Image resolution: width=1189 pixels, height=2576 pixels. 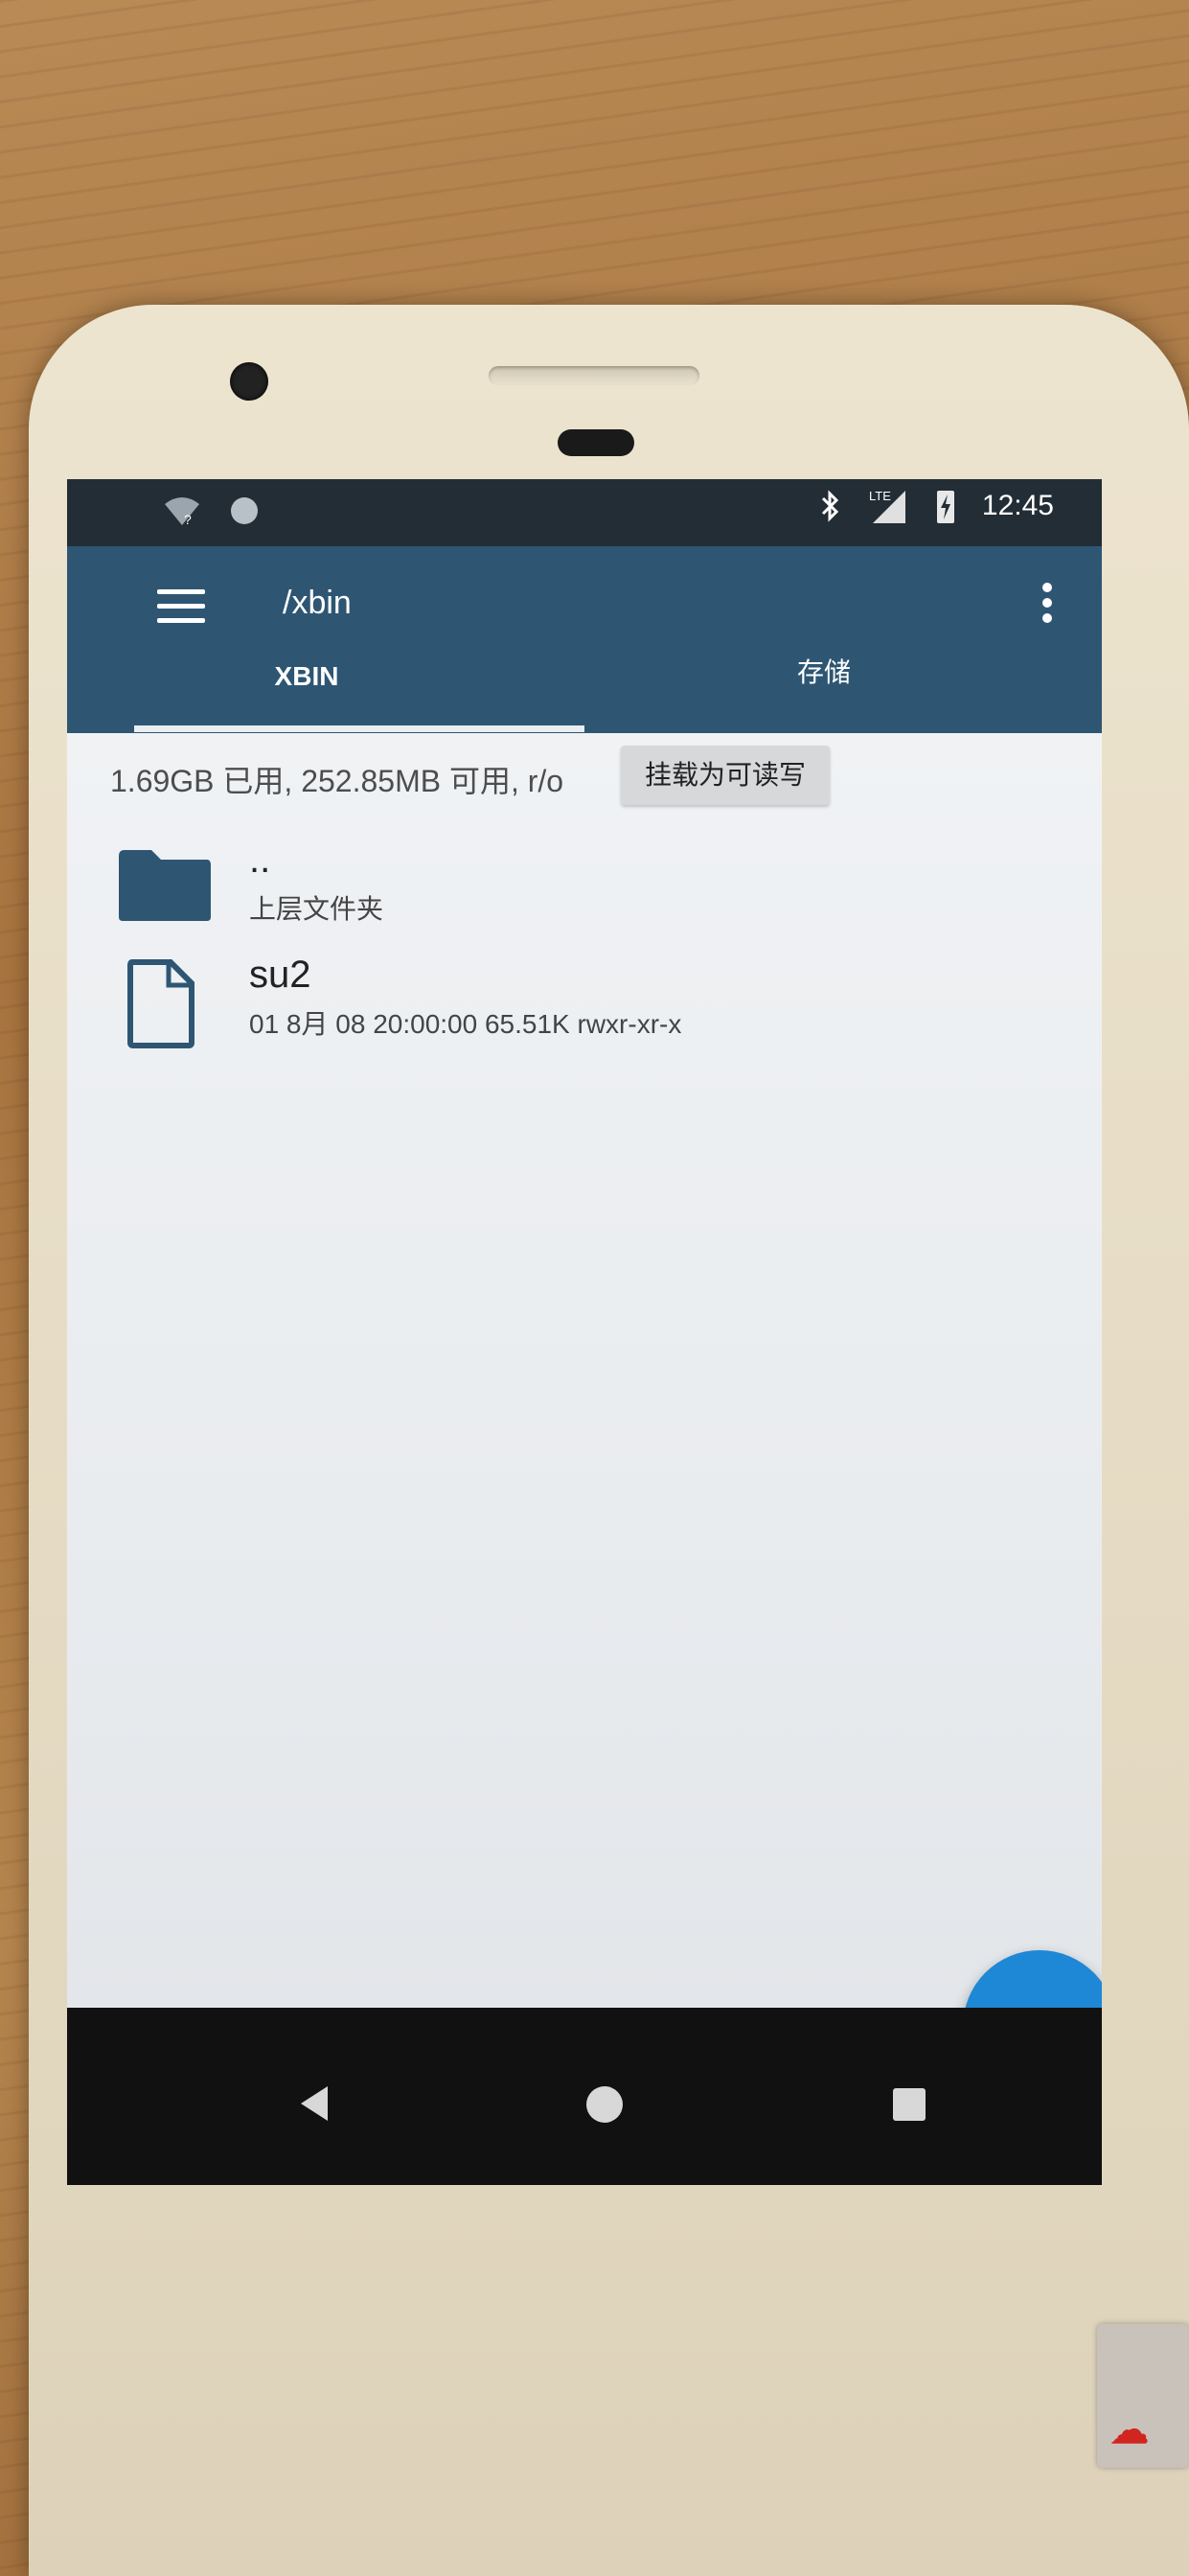 What do you see at coordinates (306, 676) in the screenshot?
I see `tab-xbin: XBIN` at bounding box center [306, 676].